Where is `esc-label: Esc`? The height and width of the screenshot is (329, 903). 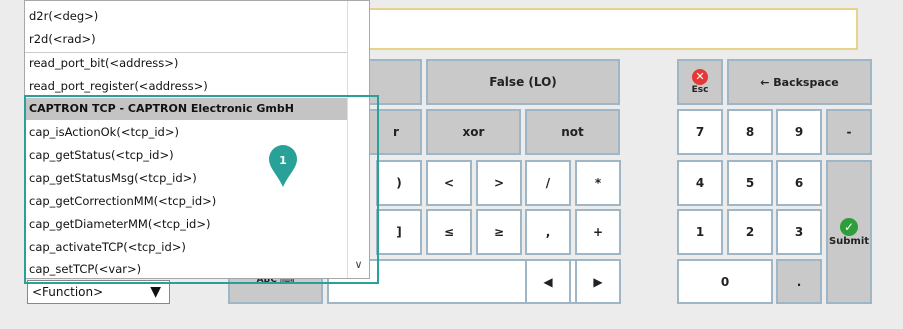 esc-label: Esc is located at coordinates (700, 90).